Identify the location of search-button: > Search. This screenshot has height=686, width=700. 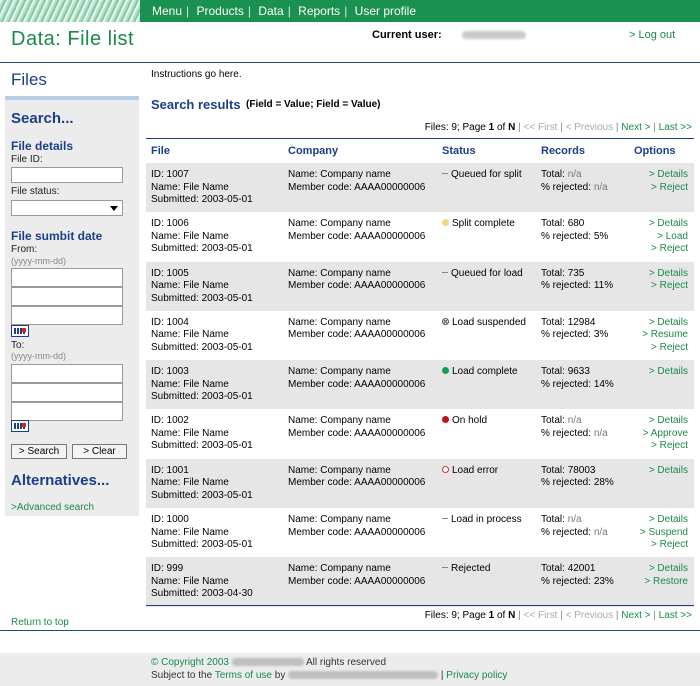
(39, 451).